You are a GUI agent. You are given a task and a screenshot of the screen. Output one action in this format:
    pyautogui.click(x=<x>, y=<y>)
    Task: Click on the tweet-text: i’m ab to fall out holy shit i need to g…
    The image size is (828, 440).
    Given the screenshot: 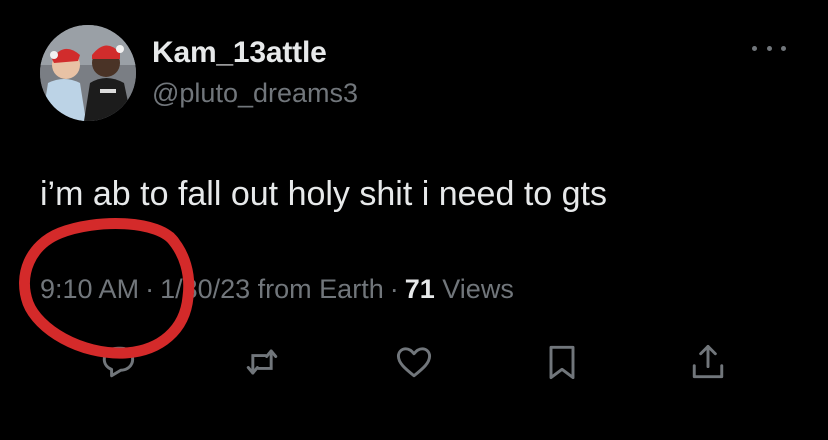 What is the action you would take?
    pyautogui.click(x=323, y=194)
    